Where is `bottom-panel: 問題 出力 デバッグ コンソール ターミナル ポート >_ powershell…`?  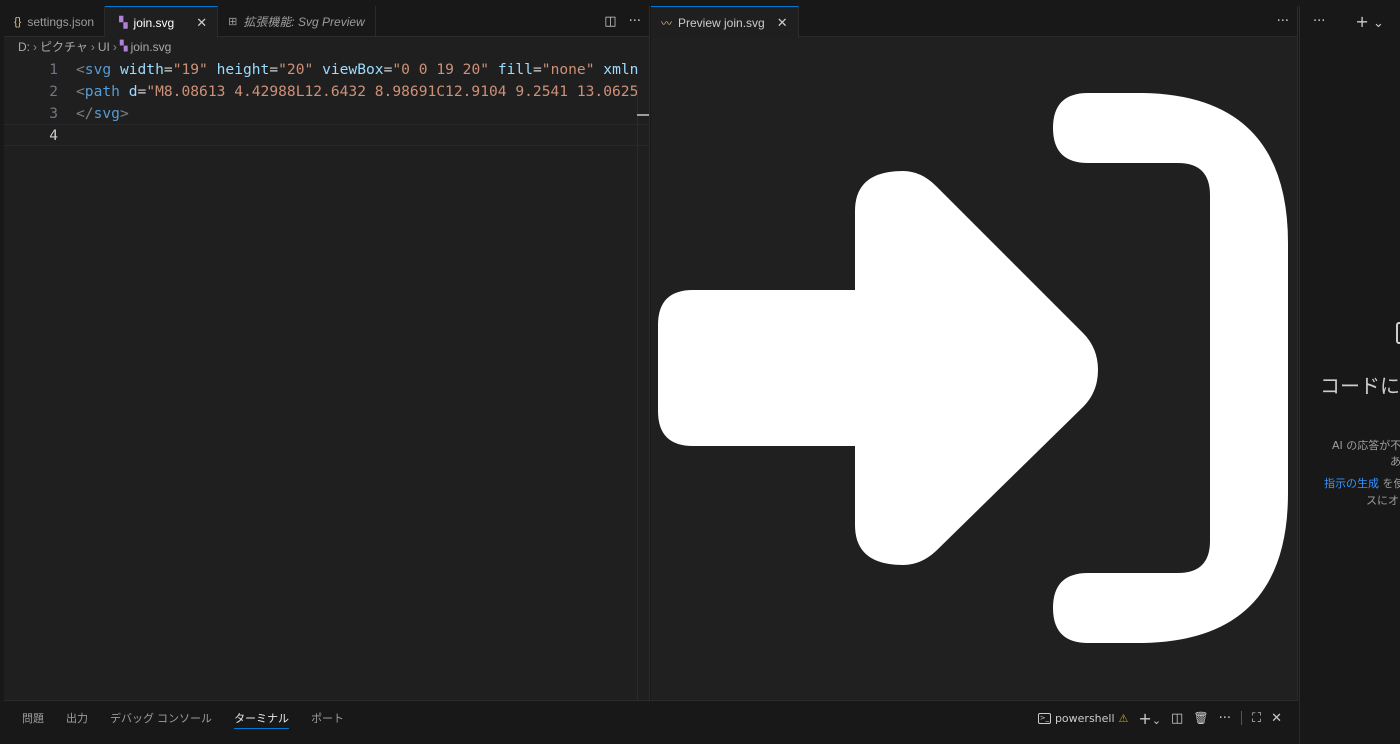
bottom-panel: 問題 出力 デバッグ コンソール ターミナル ポート >_ powershell… is located at coordinates (651, 722).